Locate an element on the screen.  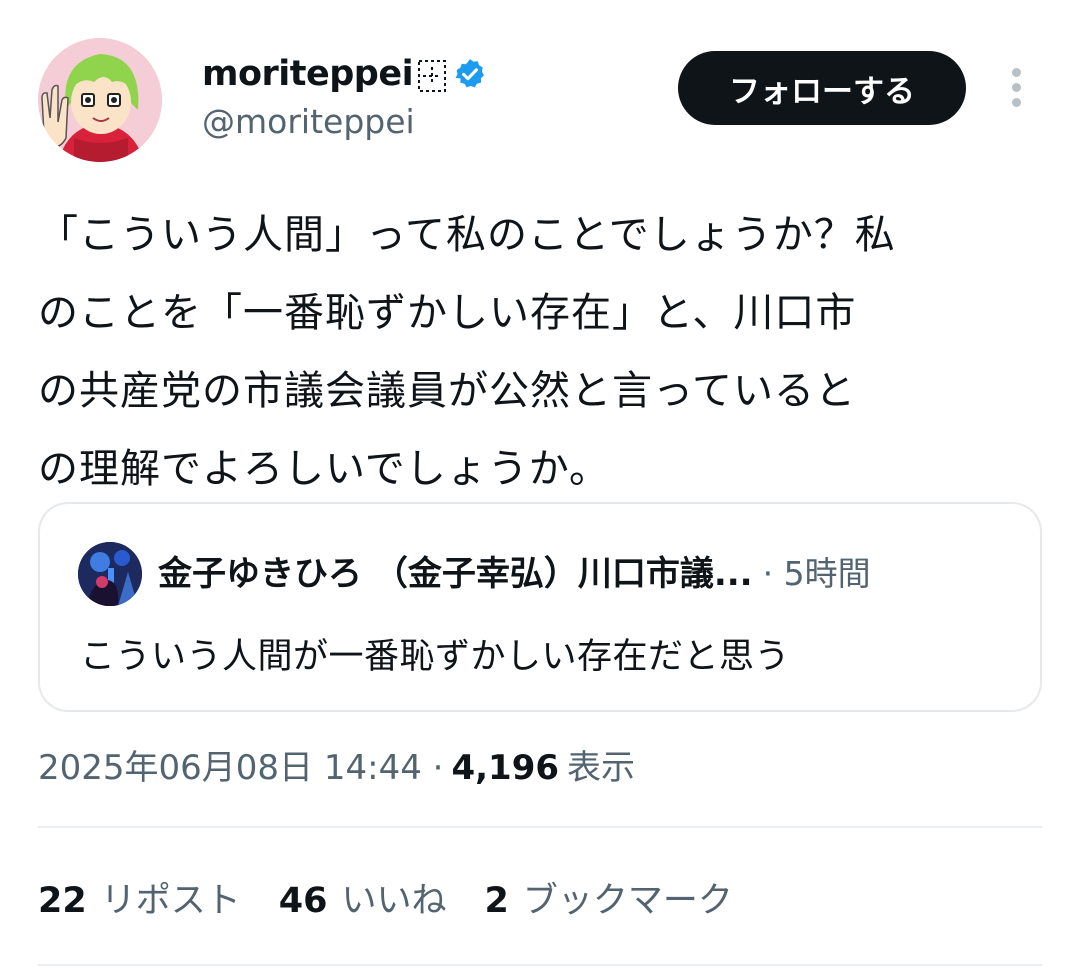
views-label: 表示 is located at coordinates (601, 768).